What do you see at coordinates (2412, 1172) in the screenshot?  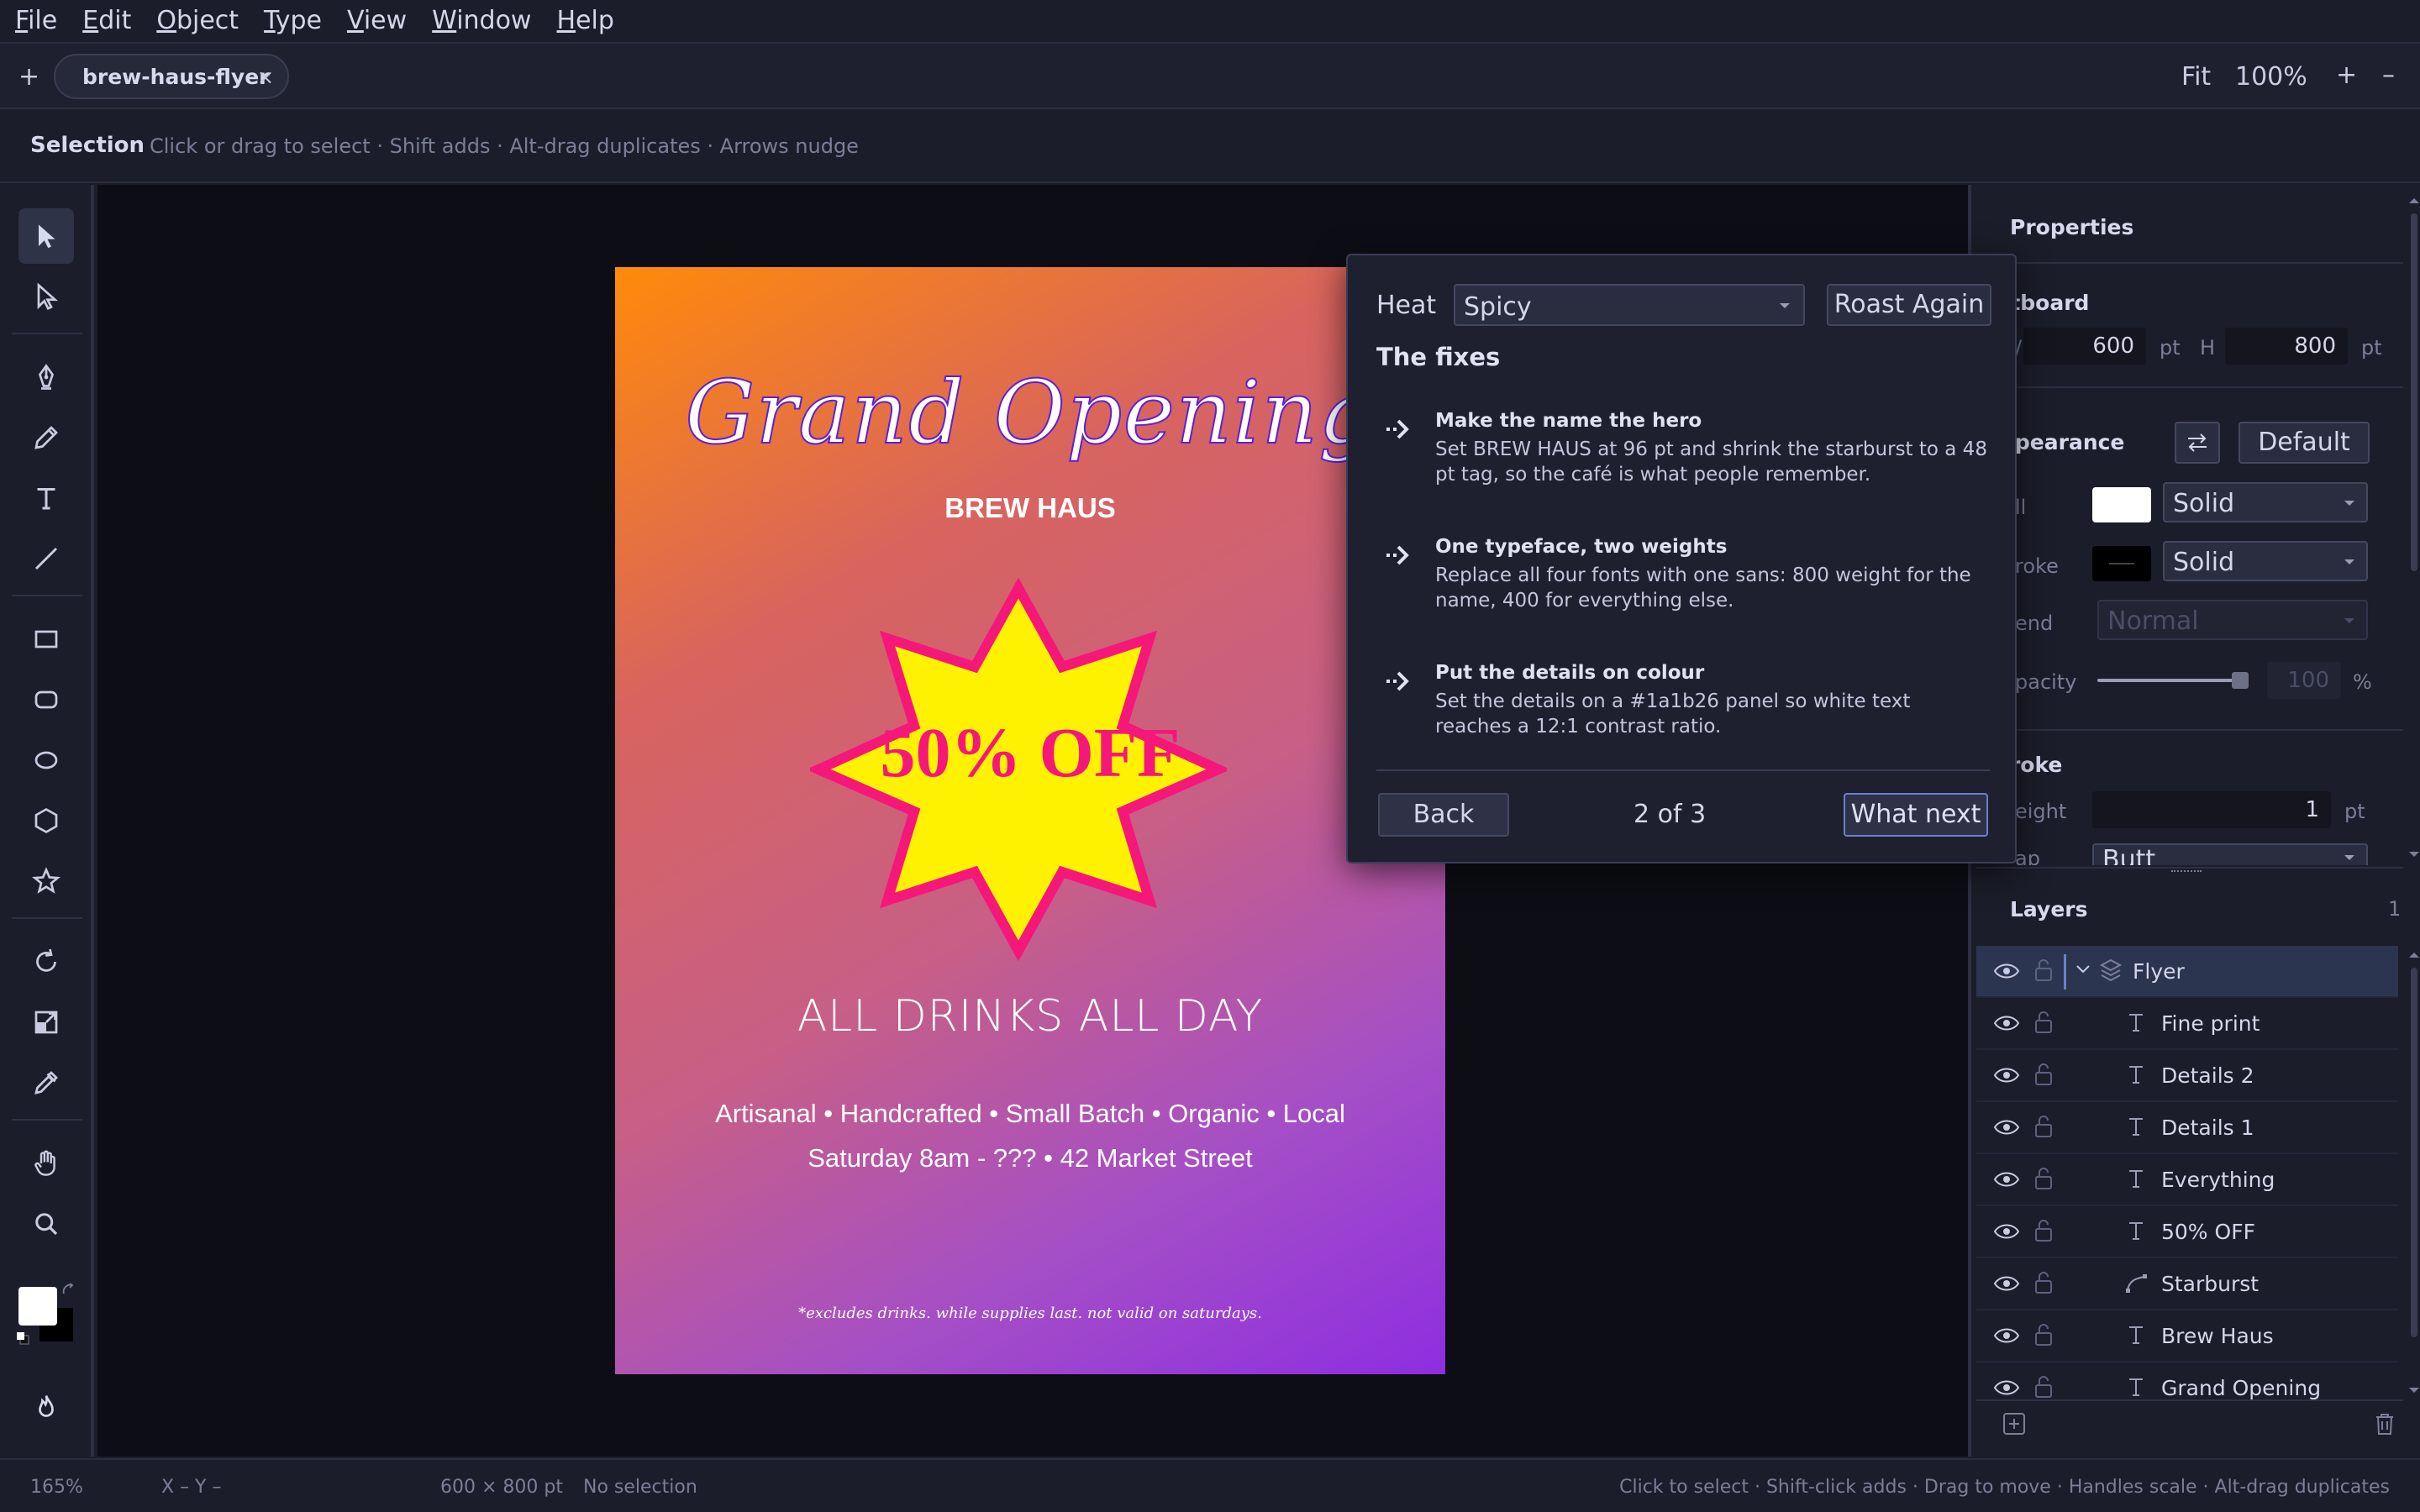 I see `layers-scrollbar` at bounding box center [2412, 1172].